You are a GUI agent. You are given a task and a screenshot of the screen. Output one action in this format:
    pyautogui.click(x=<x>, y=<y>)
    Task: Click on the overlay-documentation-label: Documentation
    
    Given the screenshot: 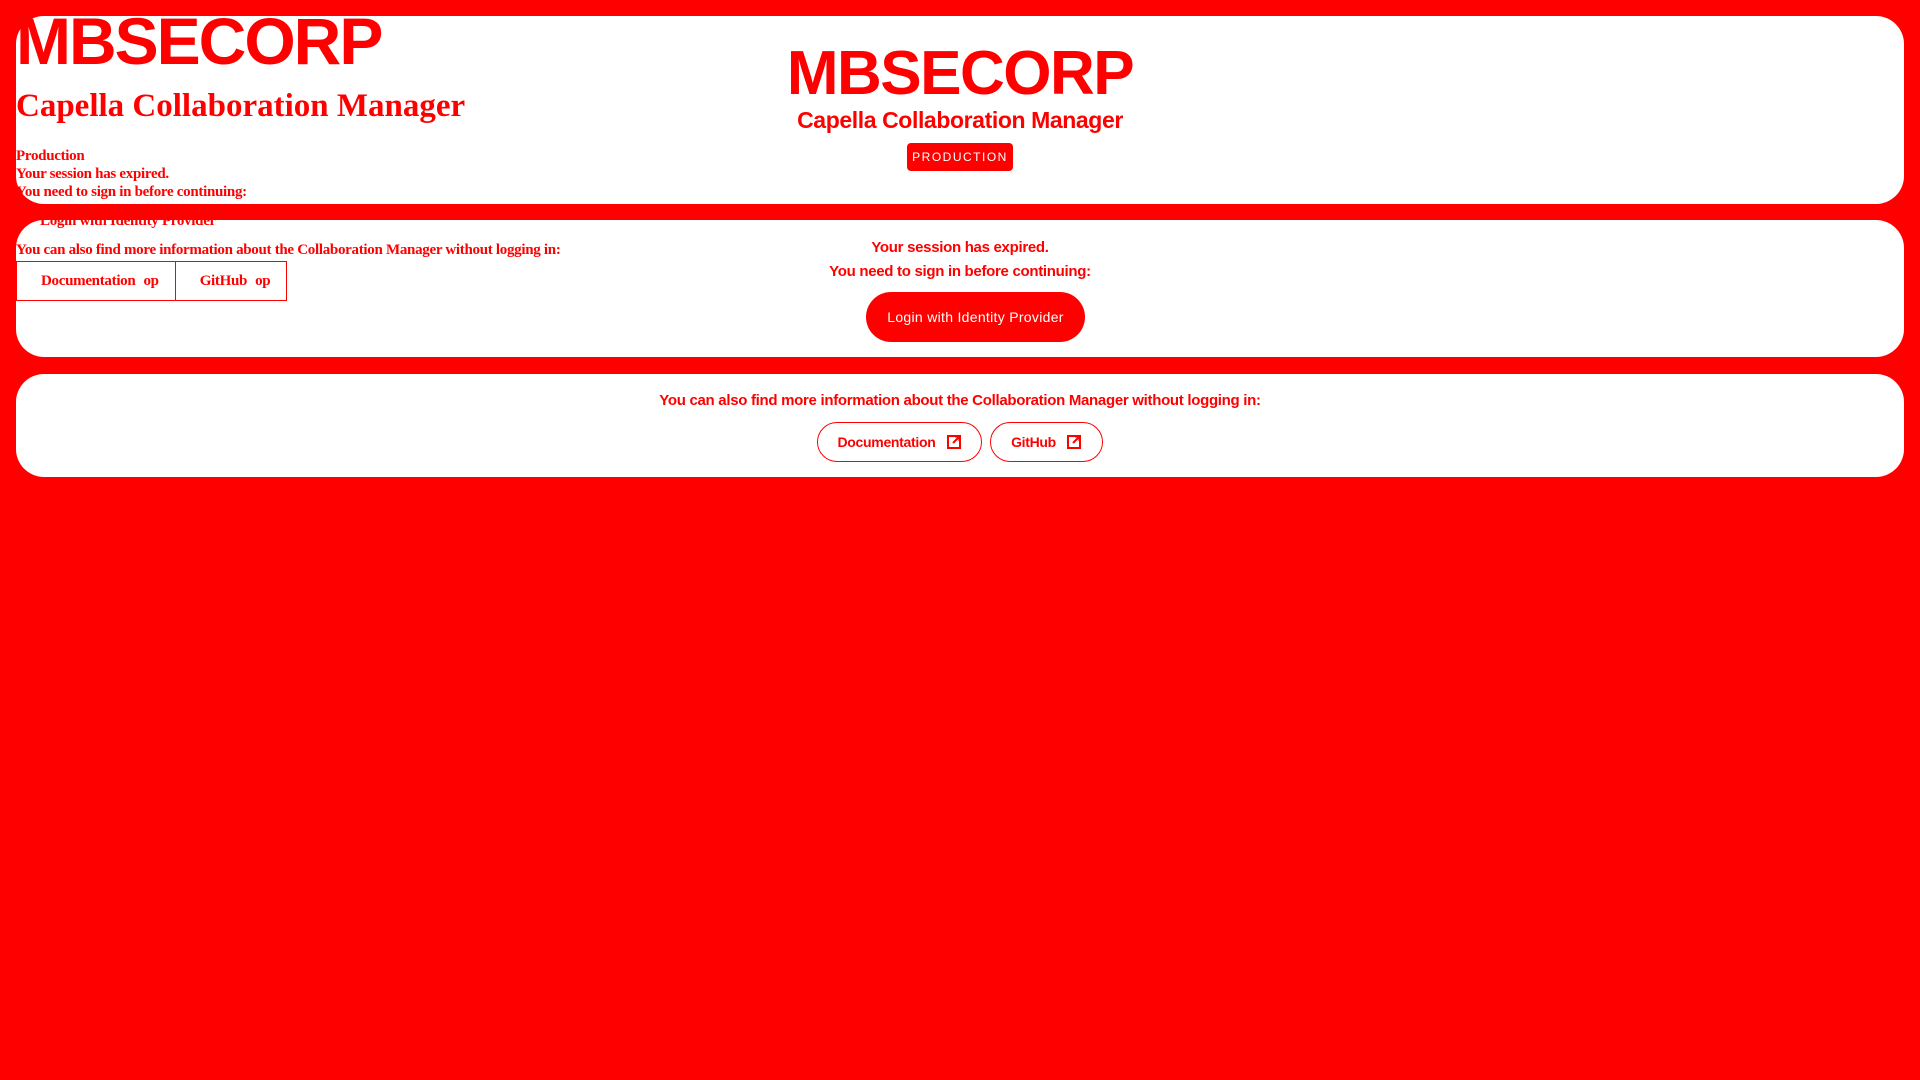 What is the action you would take?
    pyautogui.click(x=88, y=280)
    